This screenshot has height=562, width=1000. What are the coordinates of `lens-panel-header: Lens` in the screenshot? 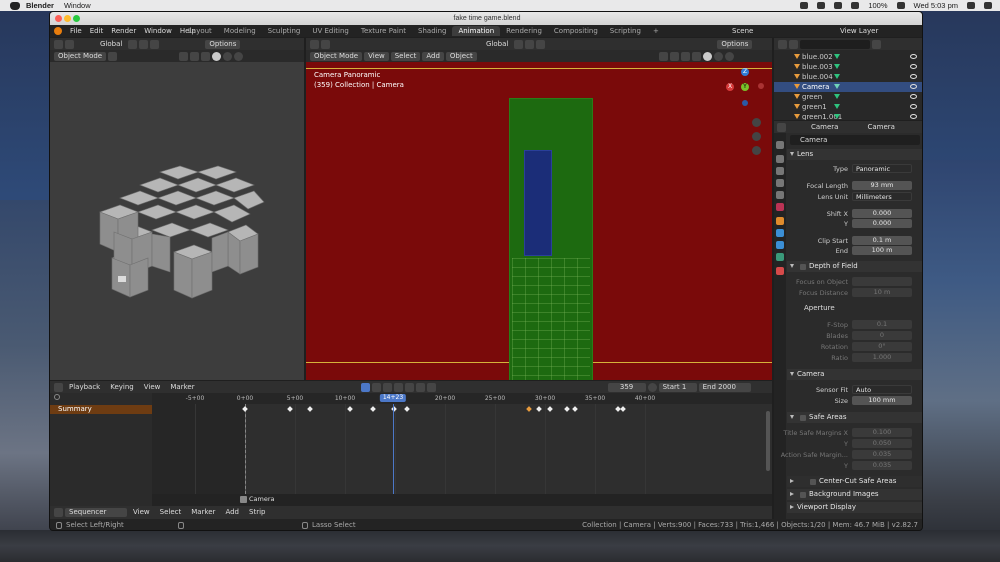 It's located at (854, 154).